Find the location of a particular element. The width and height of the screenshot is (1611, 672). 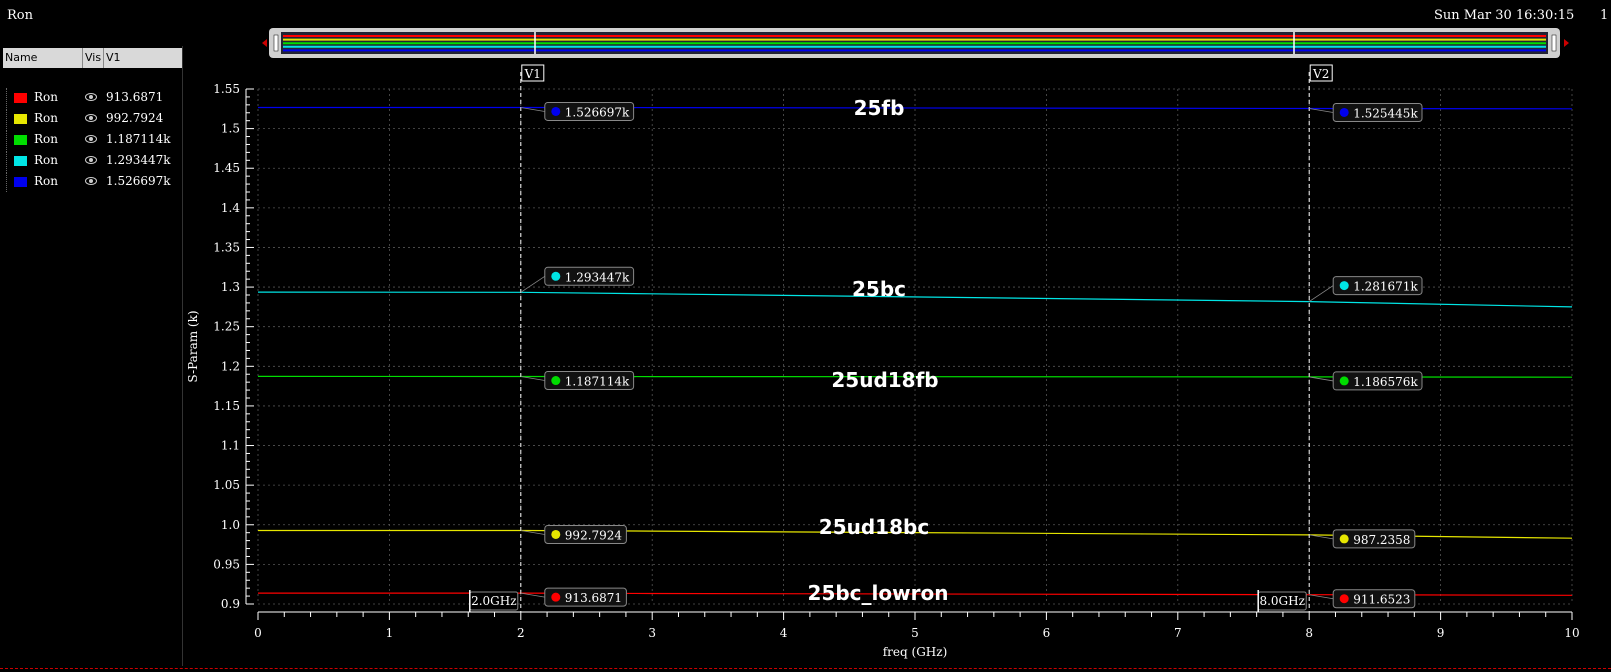

marker-label: V2 is located at coordinates (1320, 74).